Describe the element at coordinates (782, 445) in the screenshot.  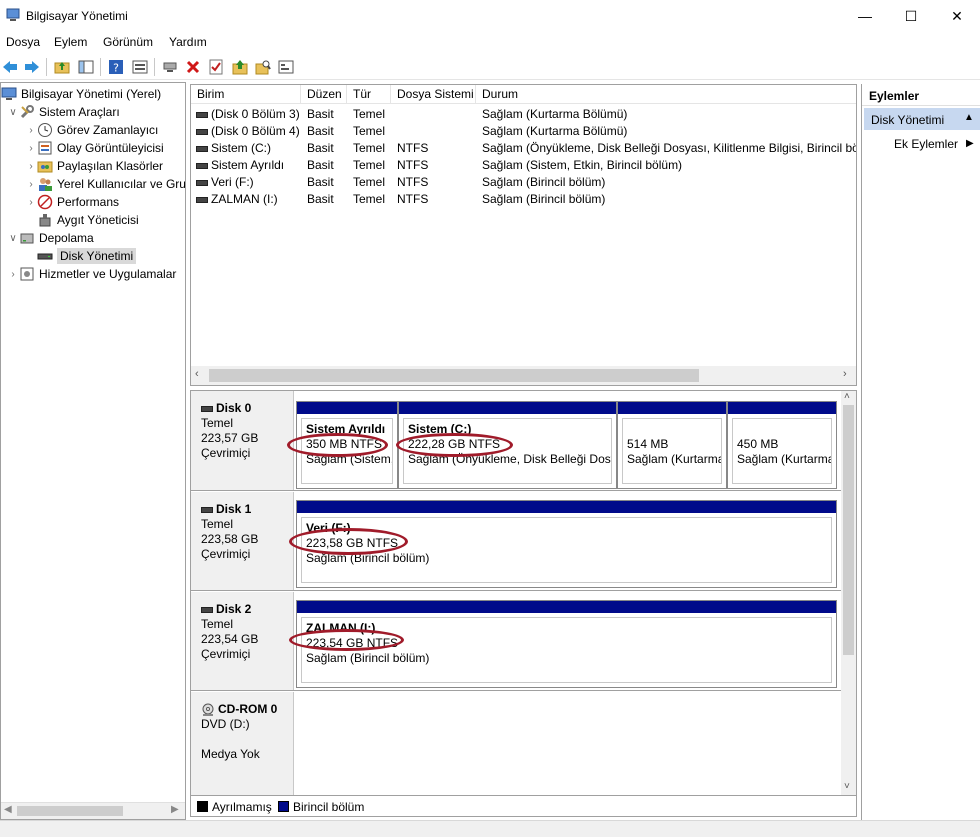
I see `partition-recovery-2: 450 MB Sağlam (Kurtarma` at that location.